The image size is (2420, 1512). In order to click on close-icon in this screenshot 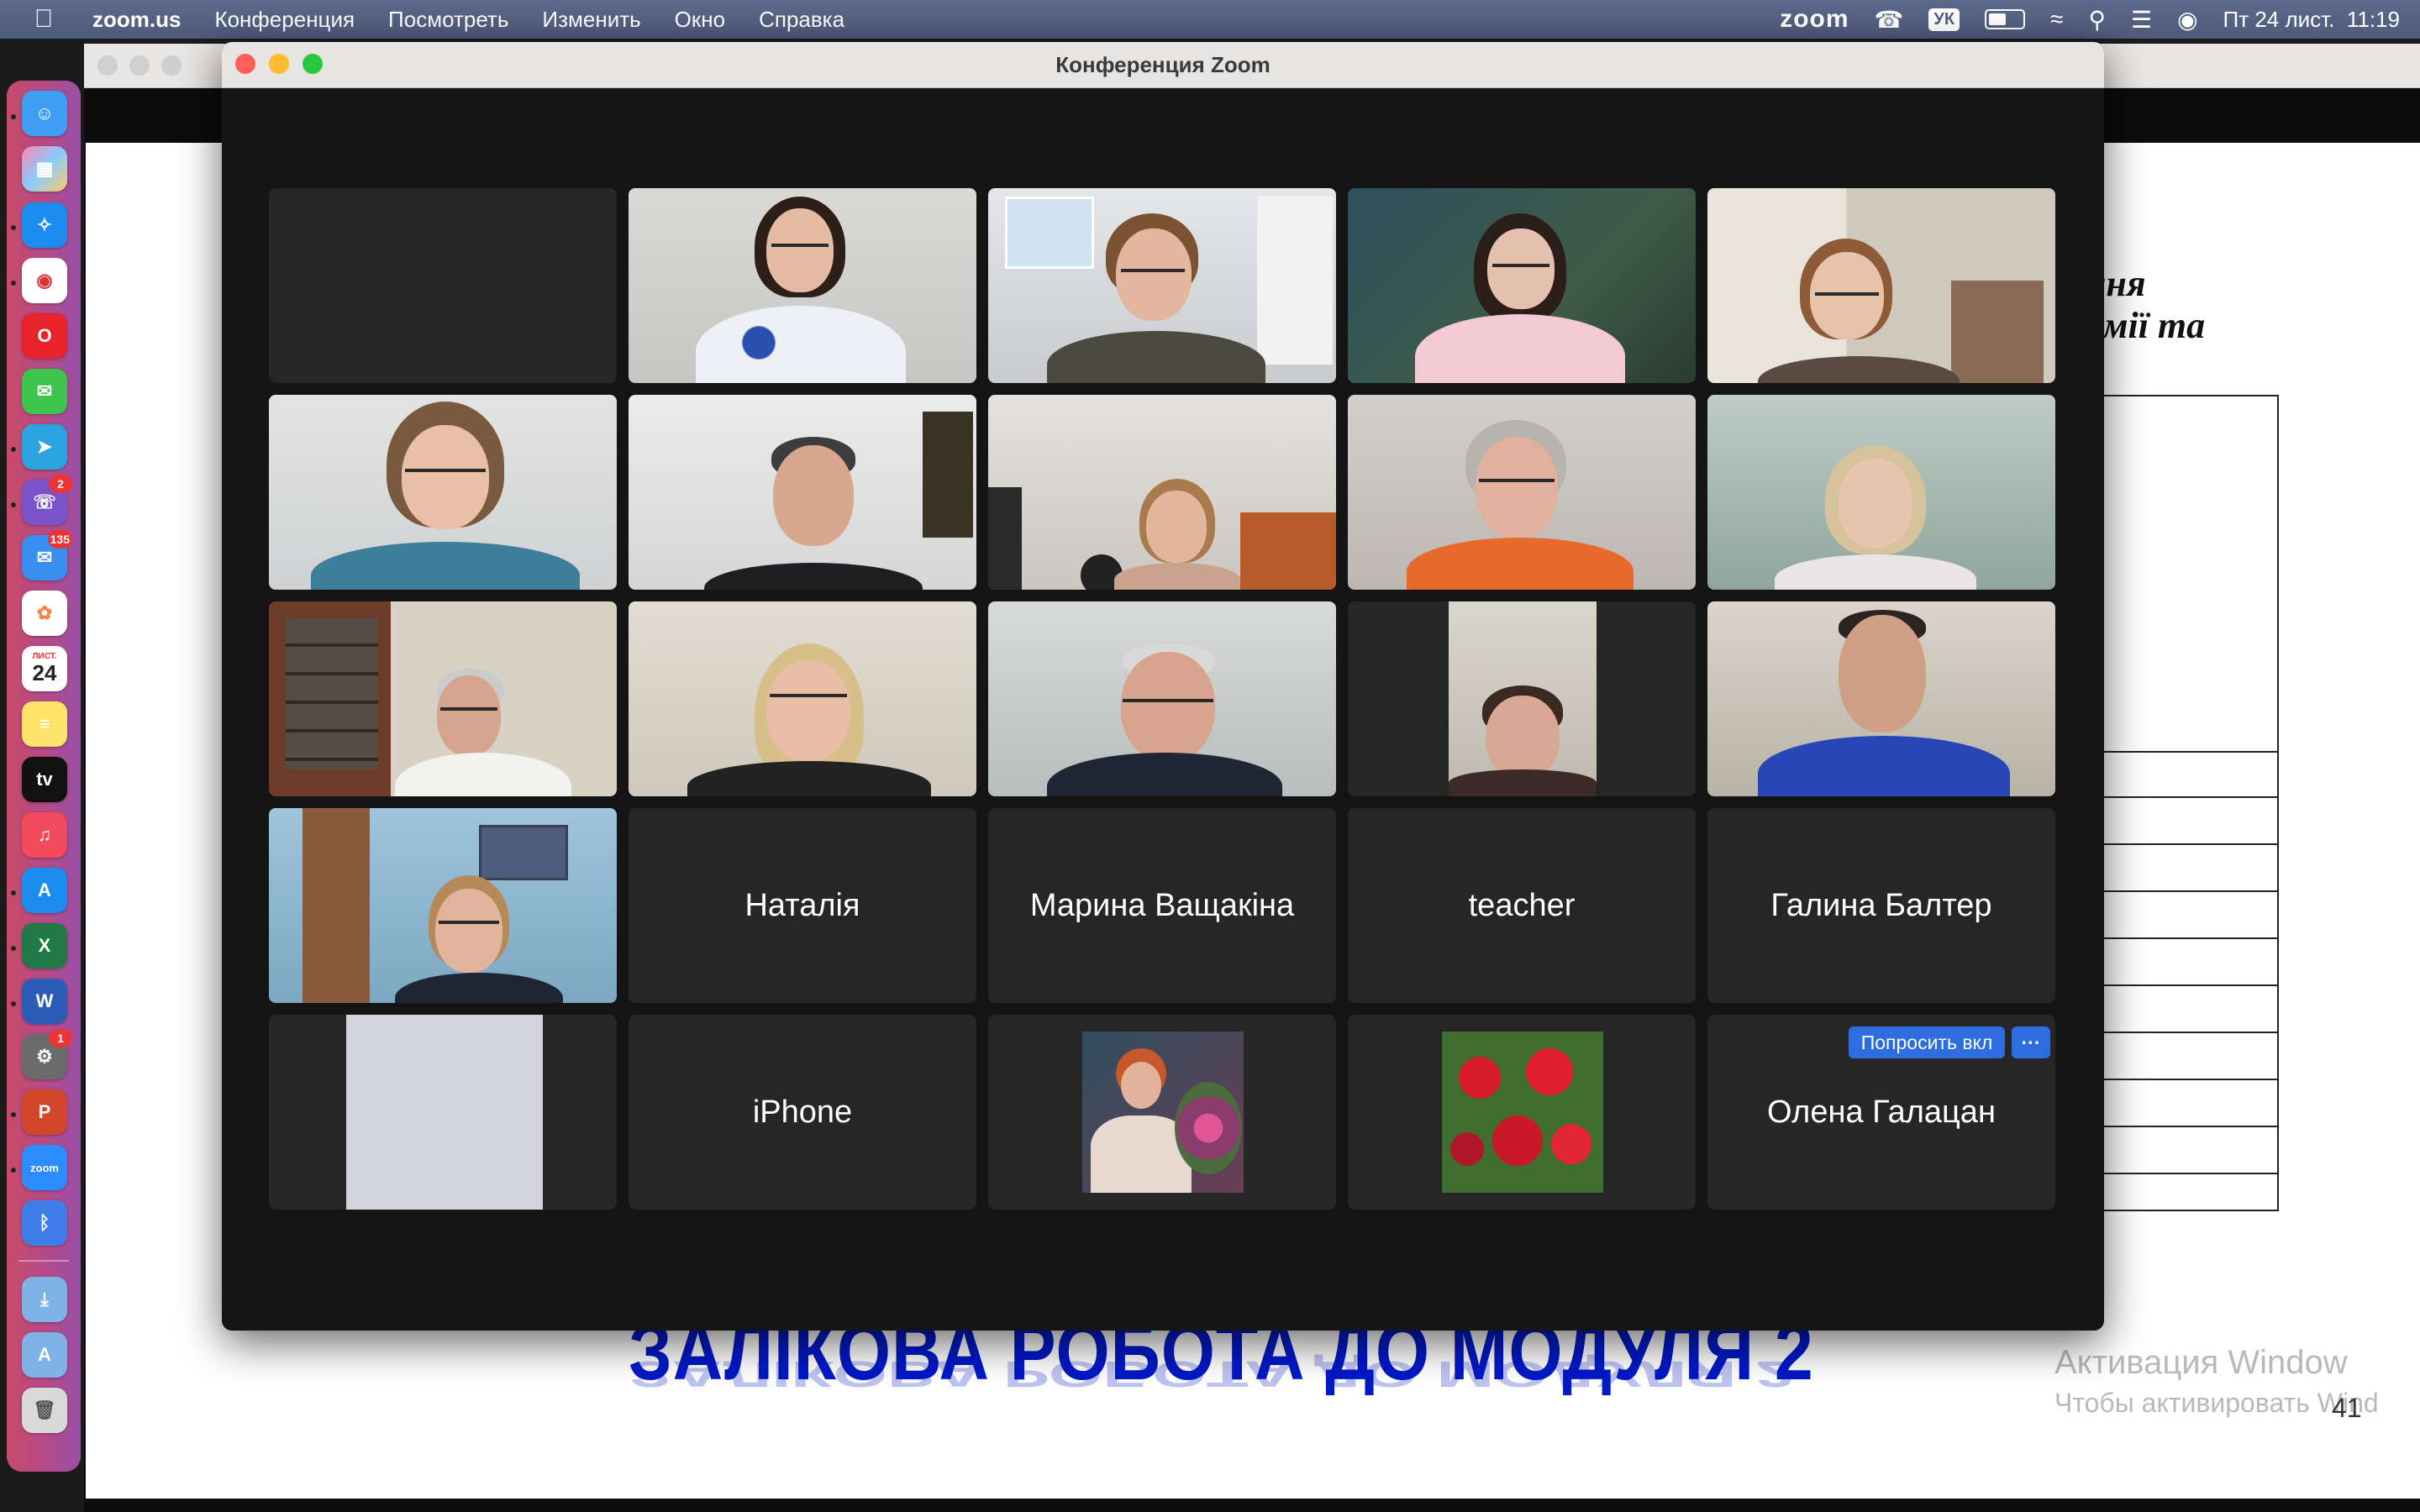, I will do `click(107, 65)`.